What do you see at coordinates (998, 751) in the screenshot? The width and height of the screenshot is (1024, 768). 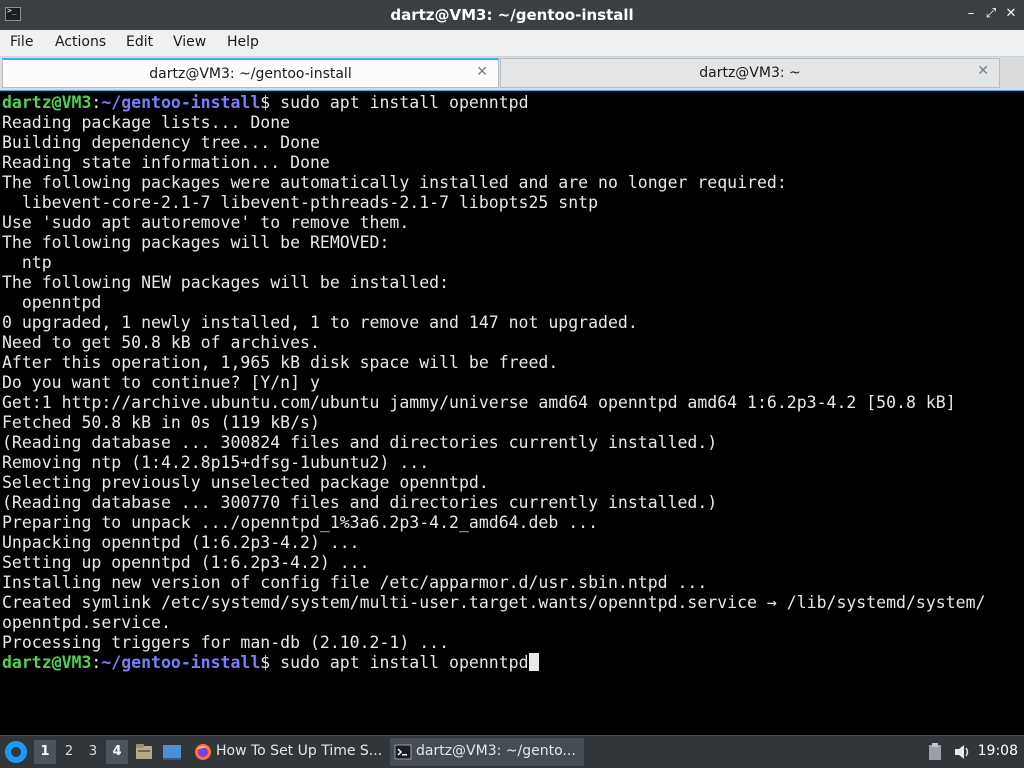 I see `clock: 19:08` at bounding box center [998, 751].